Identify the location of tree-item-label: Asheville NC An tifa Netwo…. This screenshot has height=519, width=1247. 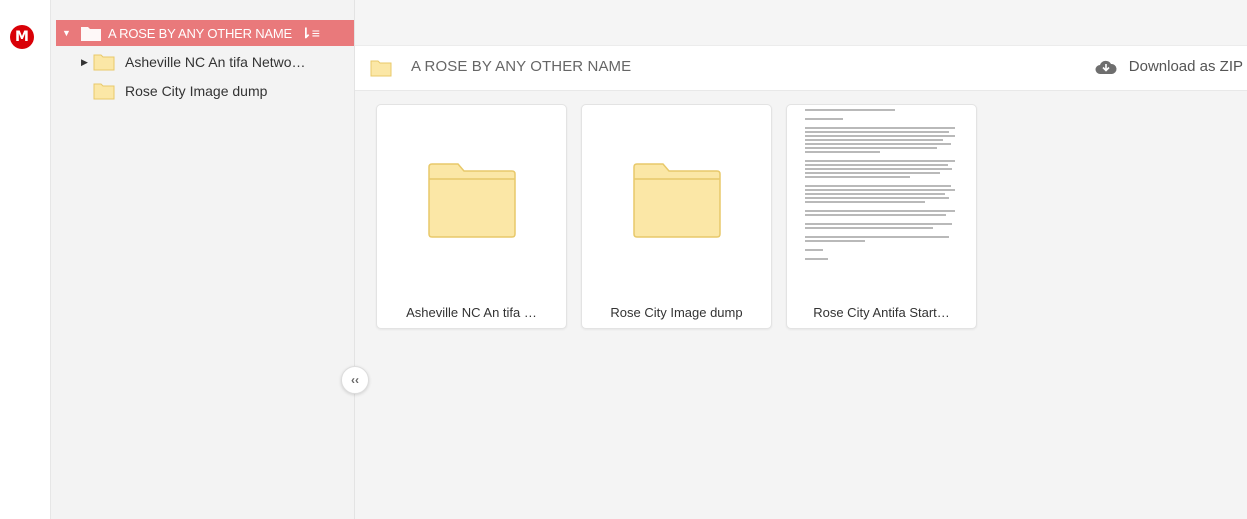
(215, 62).